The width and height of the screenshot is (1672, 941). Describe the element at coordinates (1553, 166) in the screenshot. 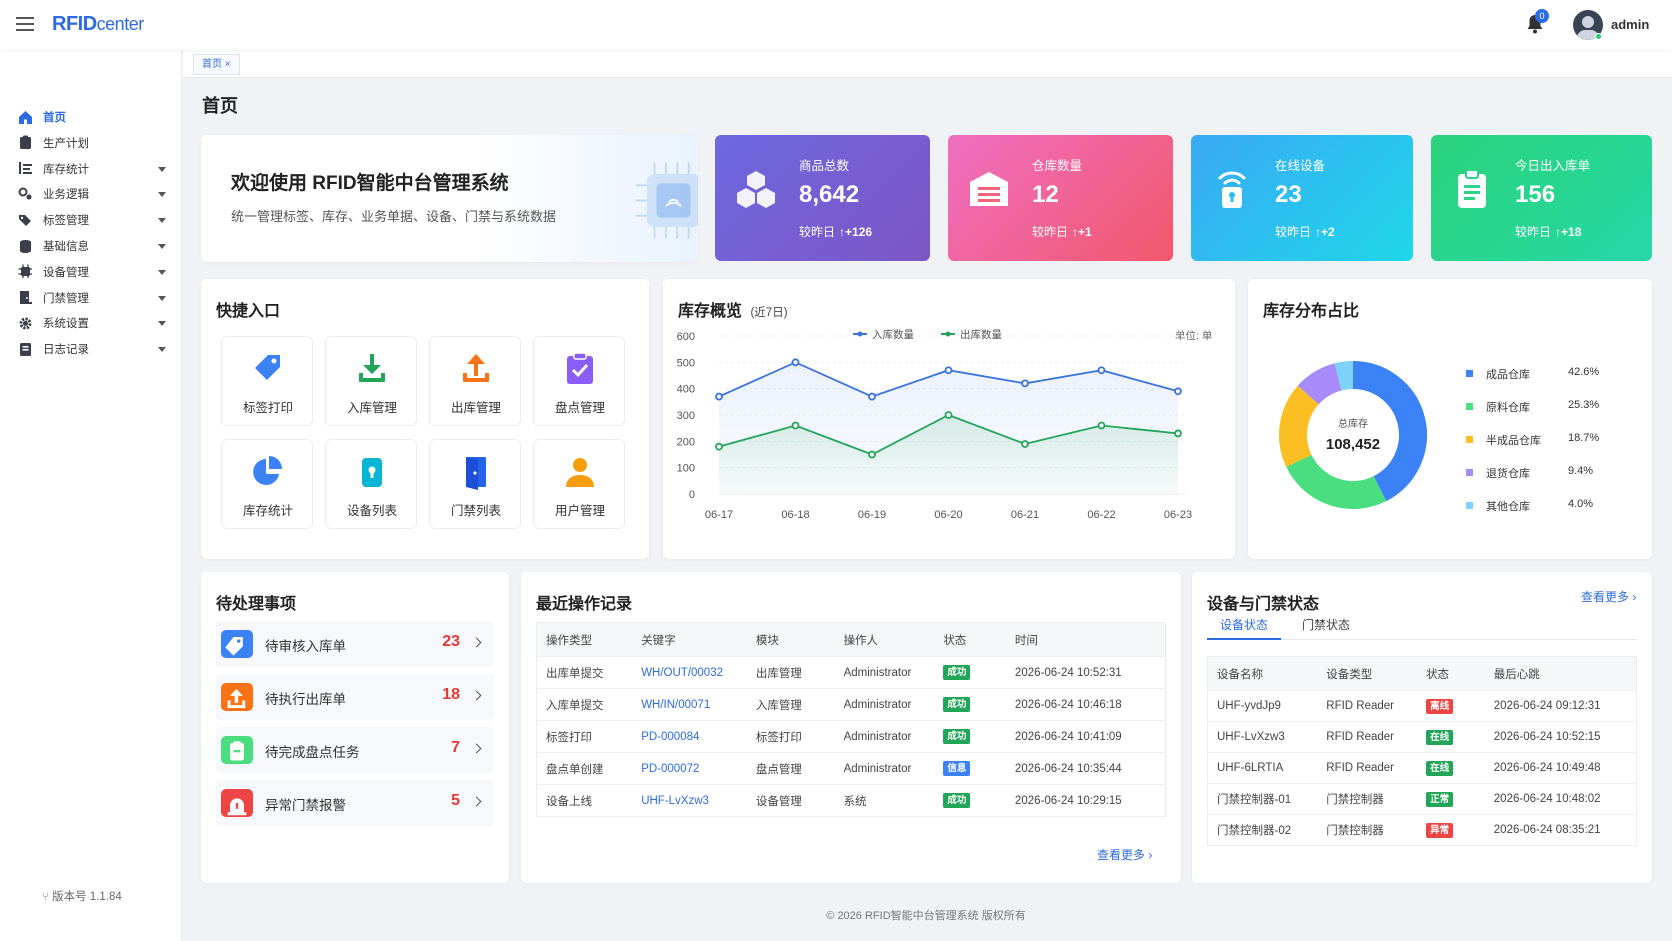

I see `stat-label: 今日出入库单` at that location.